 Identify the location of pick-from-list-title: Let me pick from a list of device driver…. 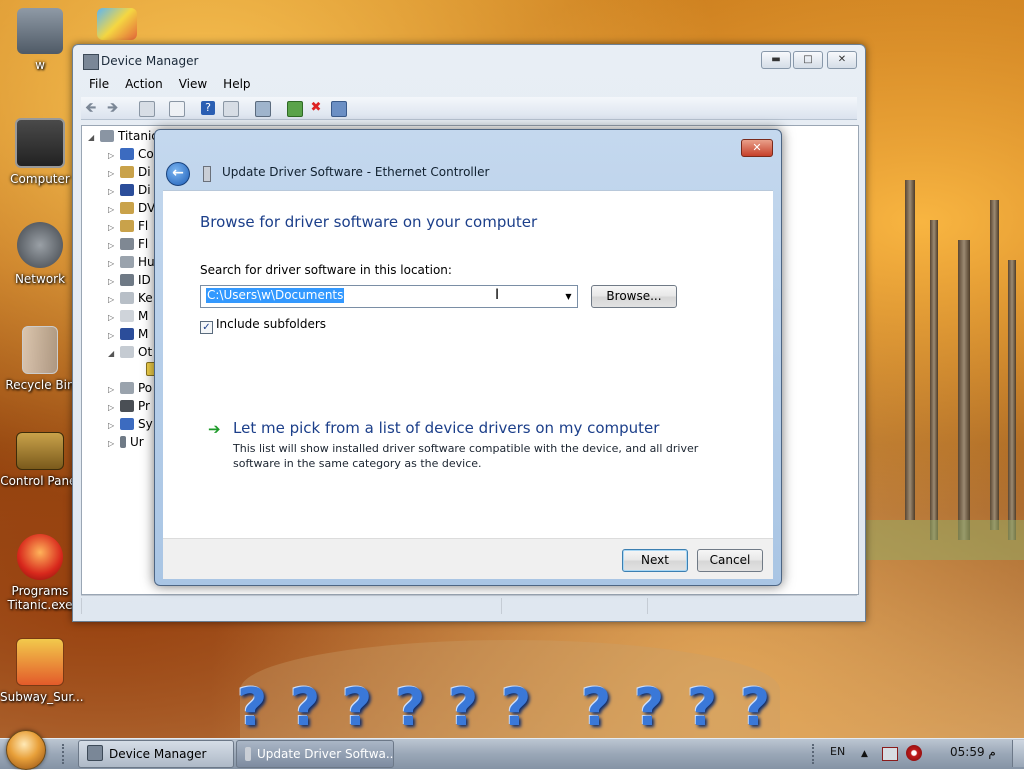
(446, 428).